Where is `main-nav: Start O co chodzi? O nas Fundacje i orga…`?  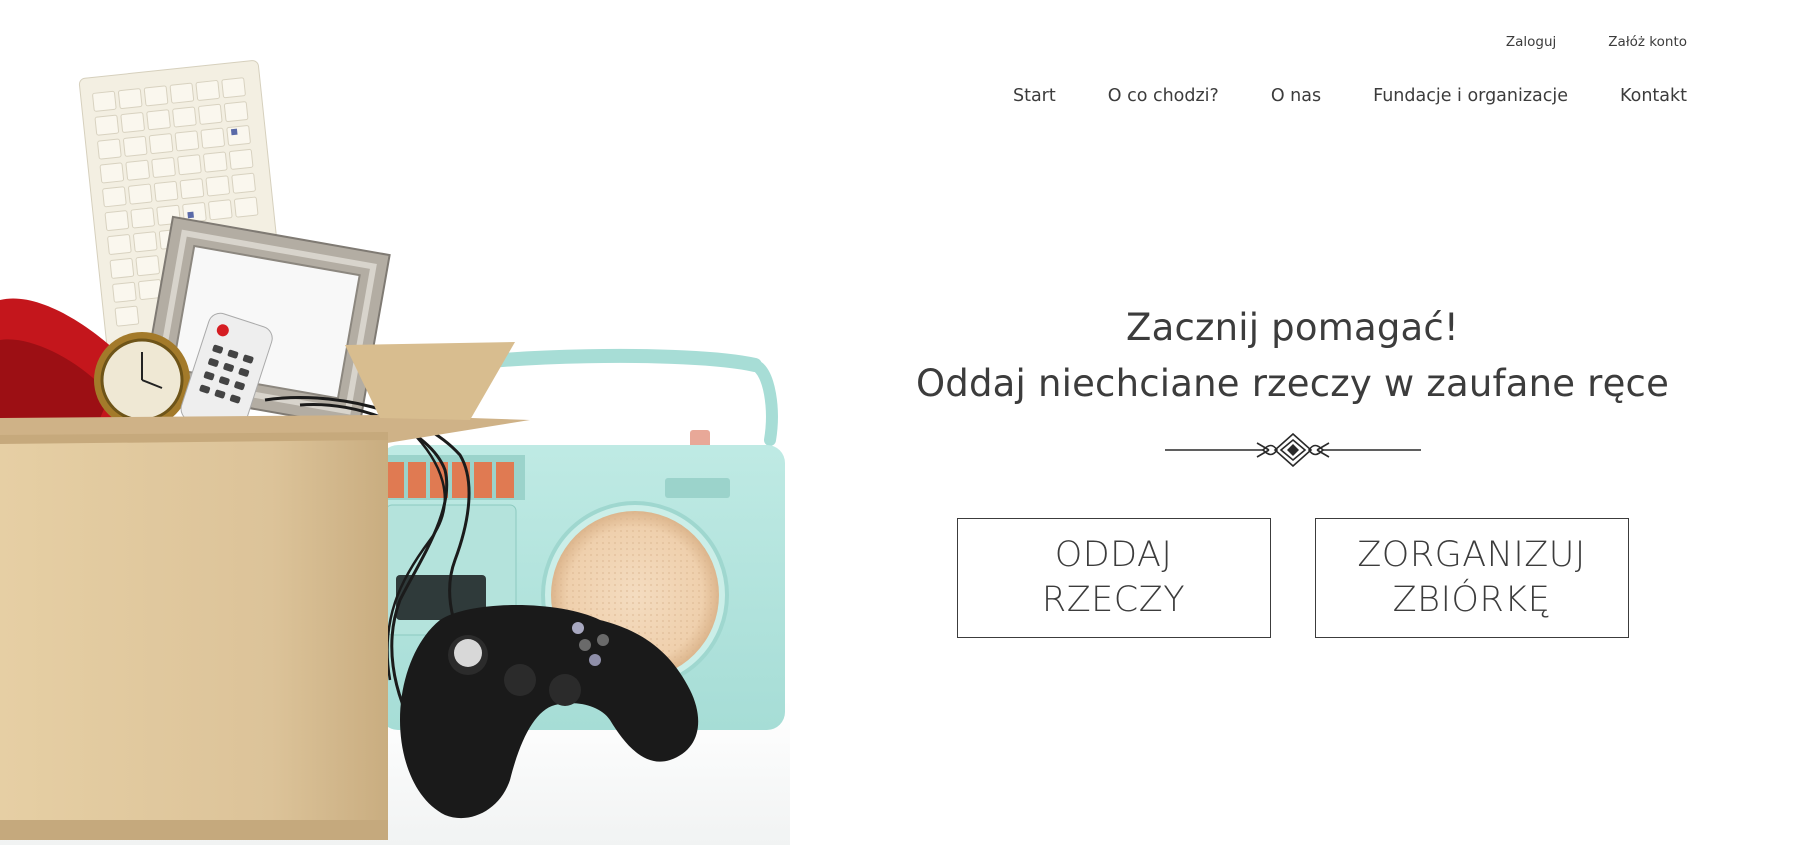
main-nav: Start O co chodzi? O nas Fundacje i orga… is located at coordinates (1350, 96).